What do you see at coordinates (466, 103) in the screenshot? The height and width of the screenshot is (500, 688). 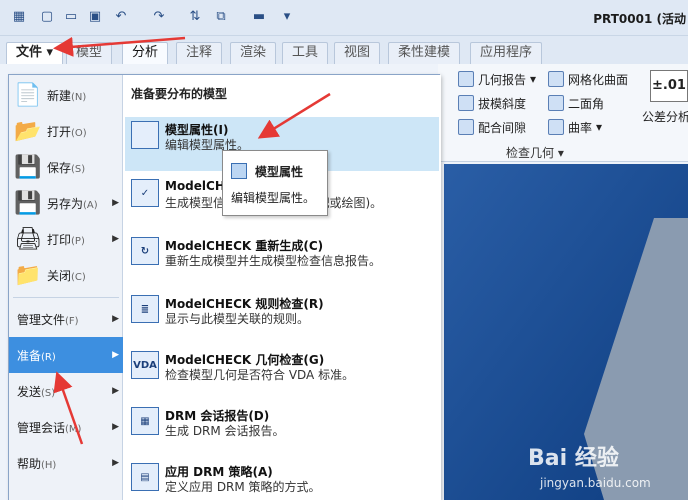 I see `draft-icon` at bounding box center [466, 103].